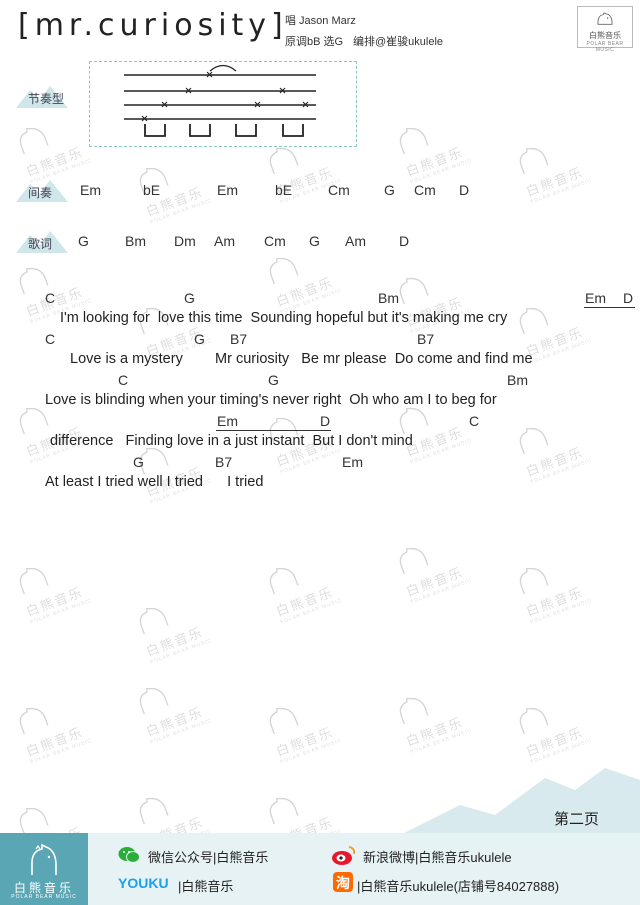  What do you see at coordinates (185, 241) in the screenshot?
I see `chord: Dm` at bounding box center [185, 241].